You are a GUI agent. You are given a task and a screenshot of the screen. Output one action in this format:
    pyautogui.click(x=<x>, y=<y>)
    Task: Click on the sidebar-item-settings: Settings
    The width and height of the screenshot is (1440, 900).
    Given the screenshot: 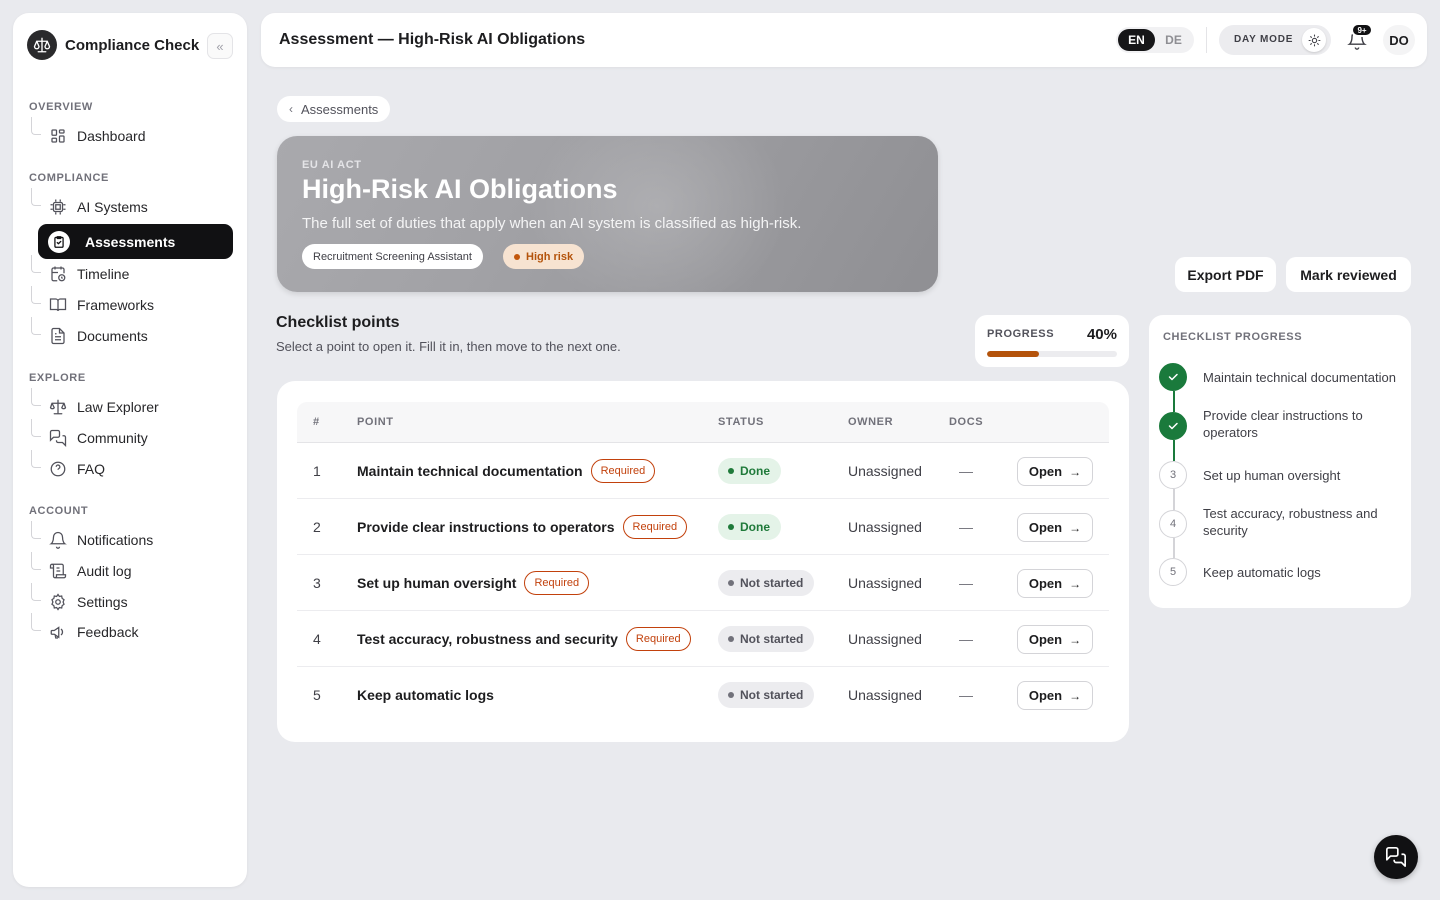 What is the action you would take?
    pyautogui.click(x=131, y=600)
    